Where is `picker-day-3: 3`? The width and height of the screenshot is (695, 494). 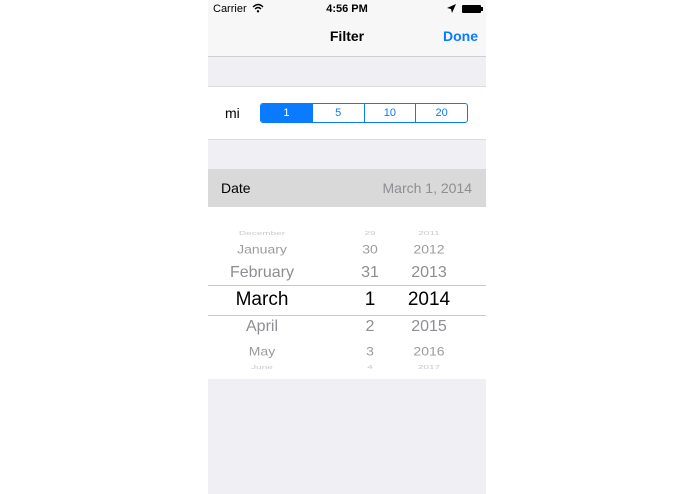
picker-day-3: 3 is located at coordinates (370, 352).